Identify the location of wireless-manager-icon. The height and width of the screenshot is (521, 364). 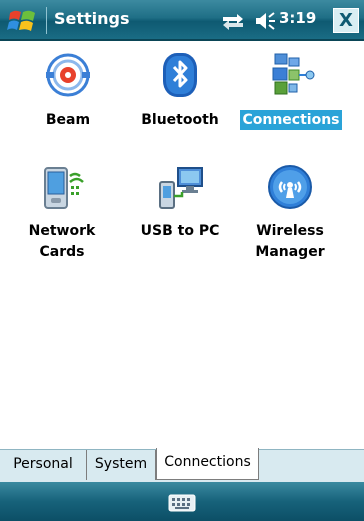
(290, 187).